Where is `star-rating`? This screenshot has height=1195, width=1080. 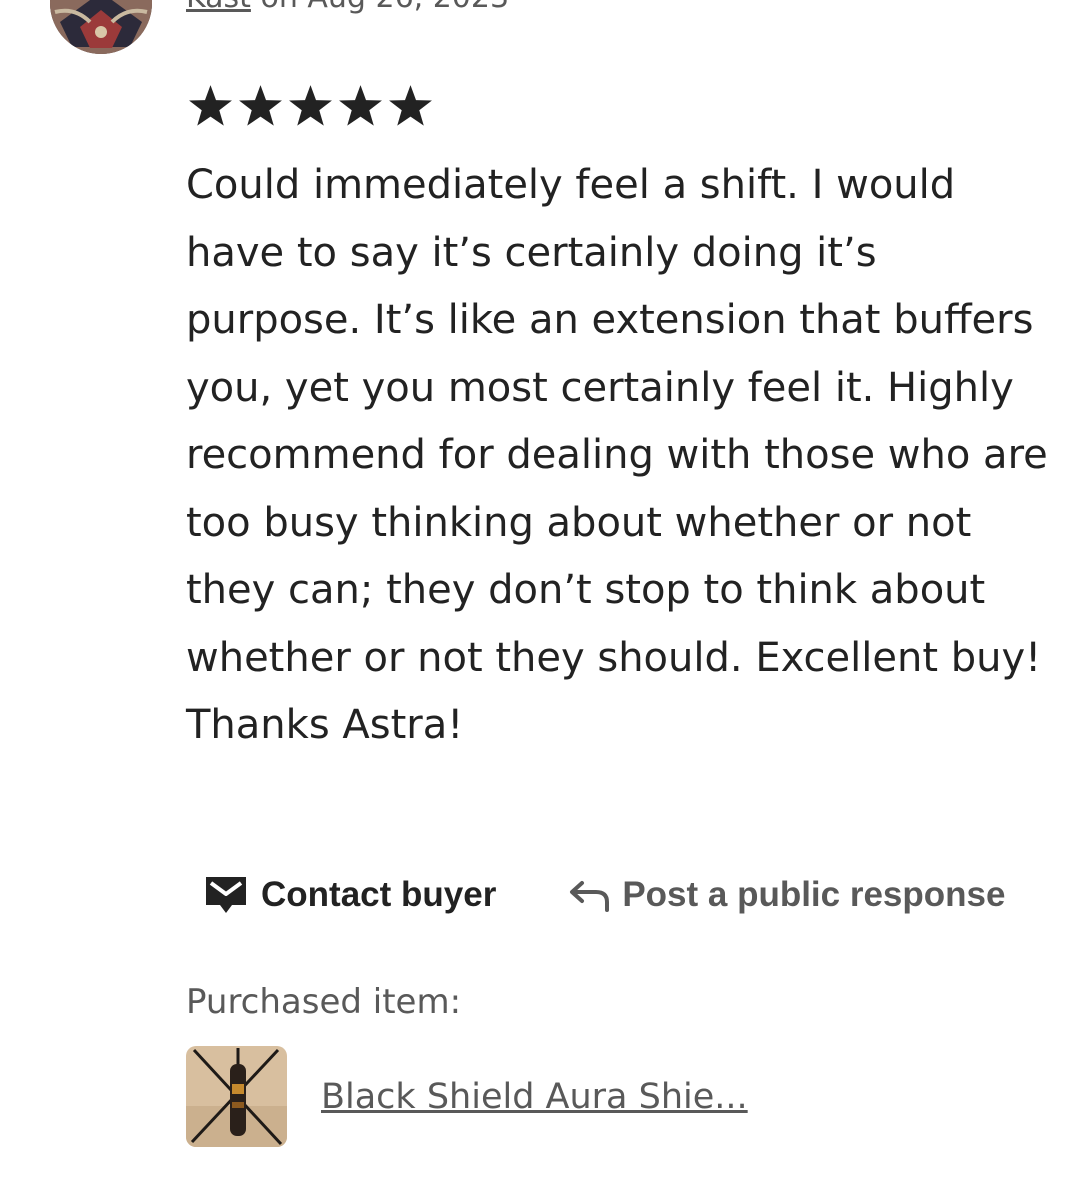
star-rating is located at coordinates (310, 106).